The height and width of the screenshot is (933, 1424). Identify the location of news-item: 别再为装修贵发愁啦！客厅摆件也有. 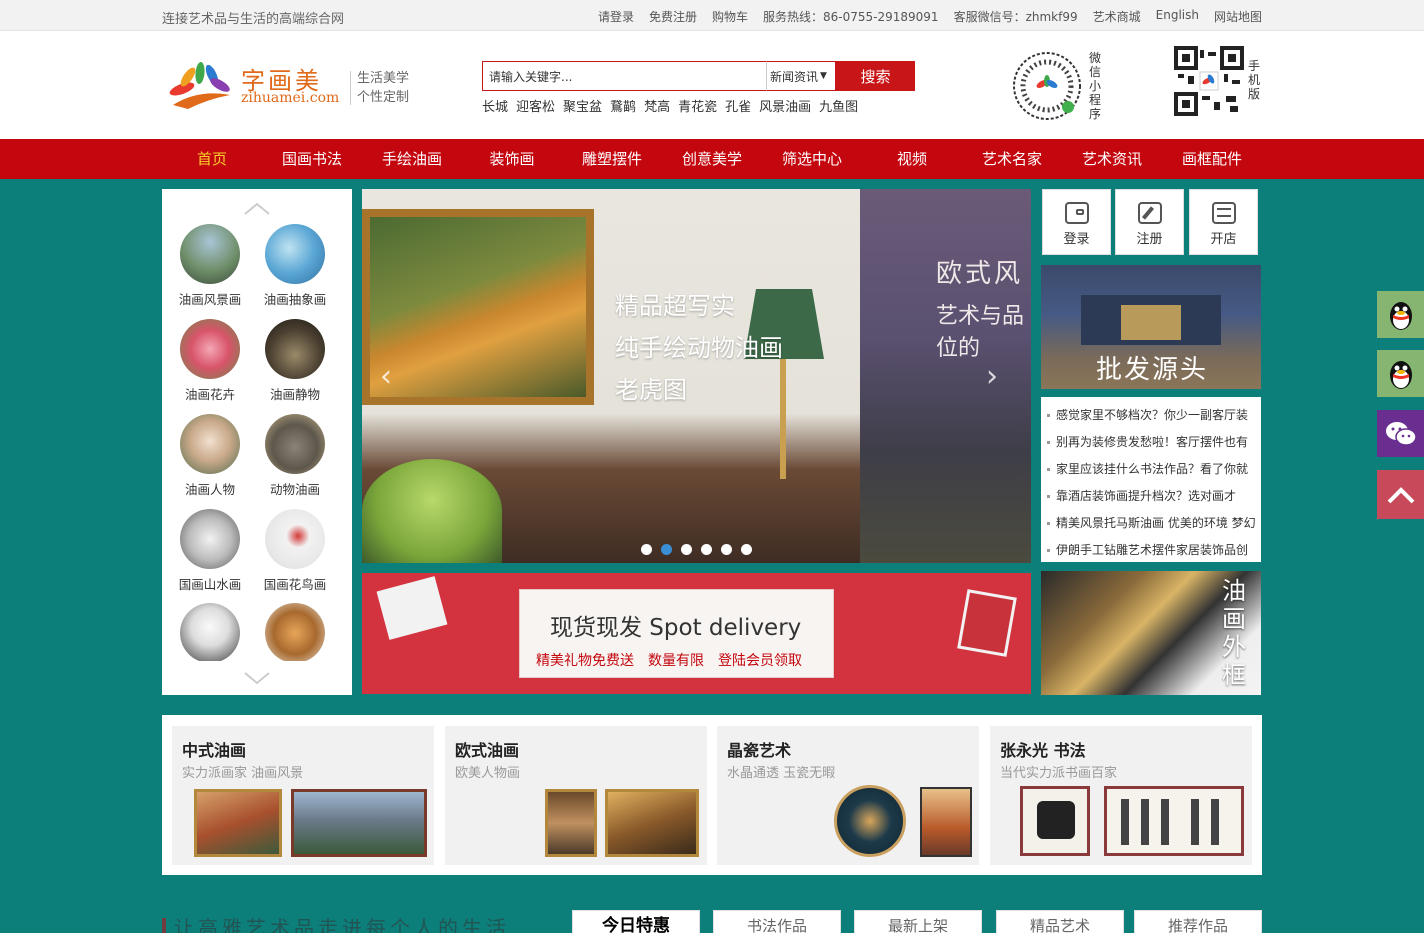
(1151, 442).